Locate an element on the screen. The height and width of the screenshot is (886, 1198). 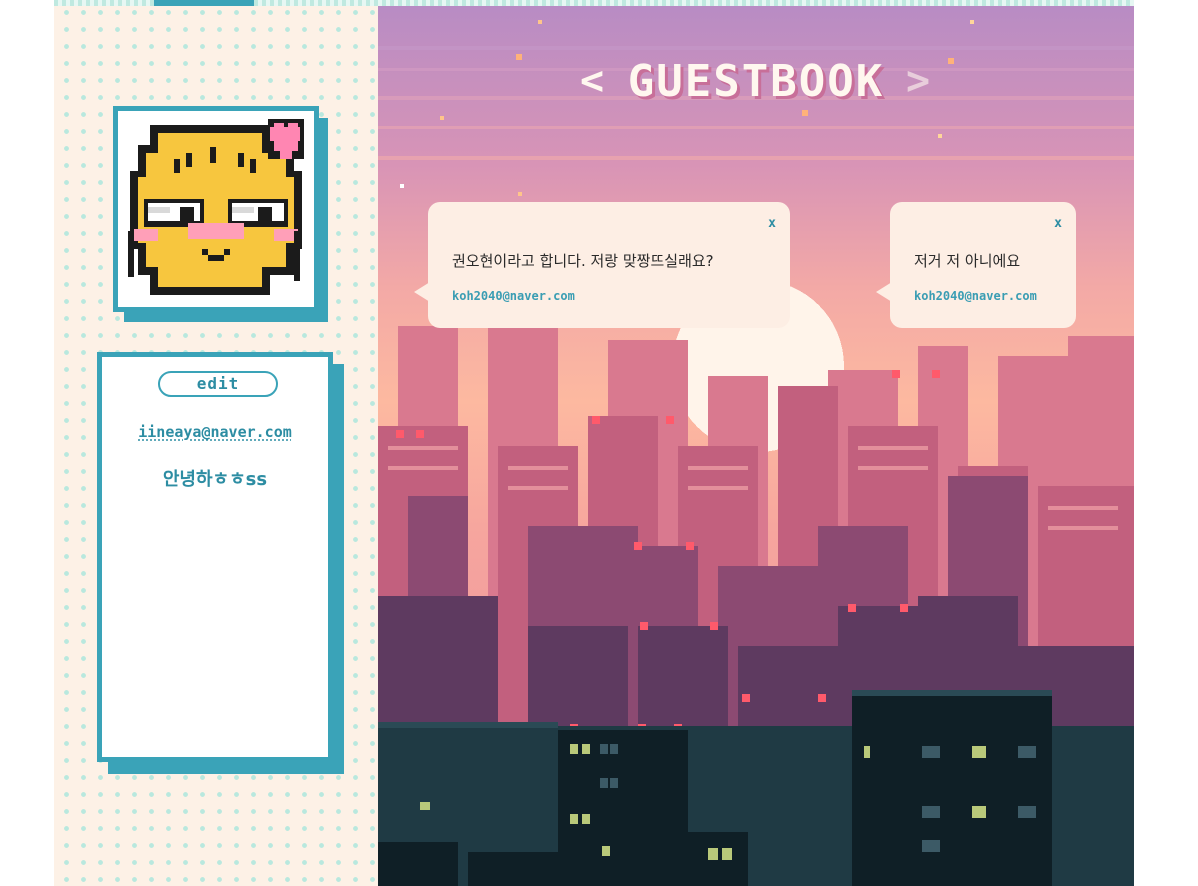
pixel-emoji-face-icon is located at coordinates (216, 207).